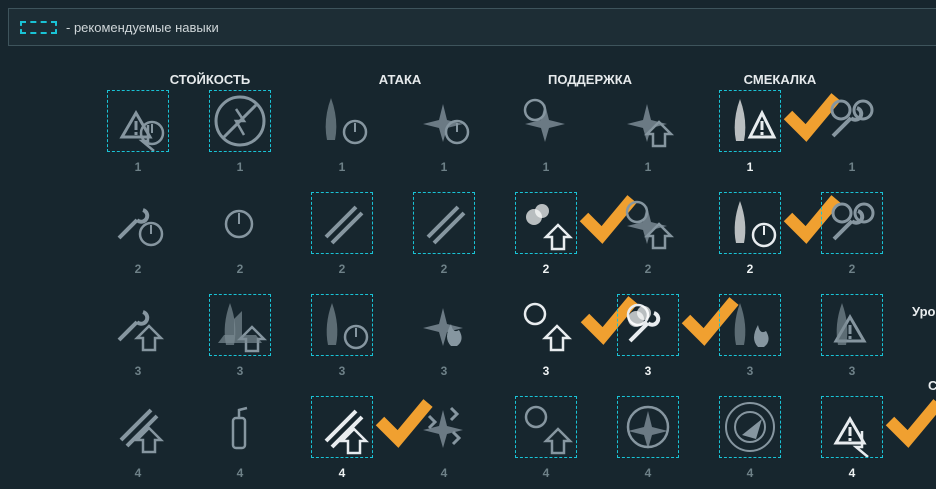  What do you see at coordinates (472, 27) in the screenshot?
I see `legend-bar: - рекомендуемые навыки` at bounding box center [472, 27].